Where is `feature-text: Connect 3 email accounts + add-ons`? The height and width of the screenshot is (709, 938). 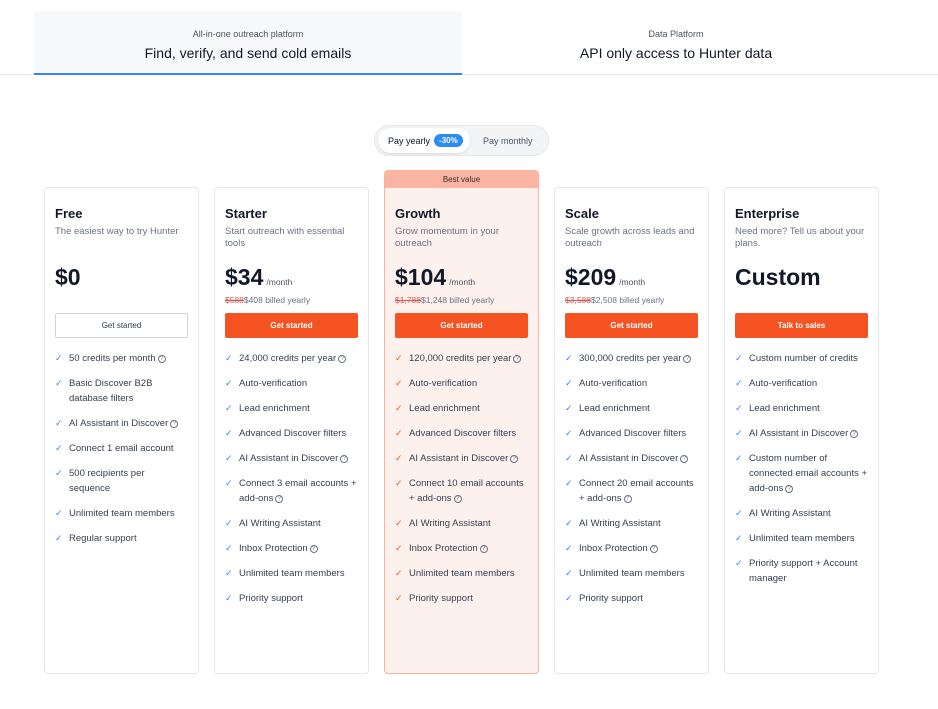 feature-text: Connect 3 email accounts + add-ons is located at coordinates (298, 491).